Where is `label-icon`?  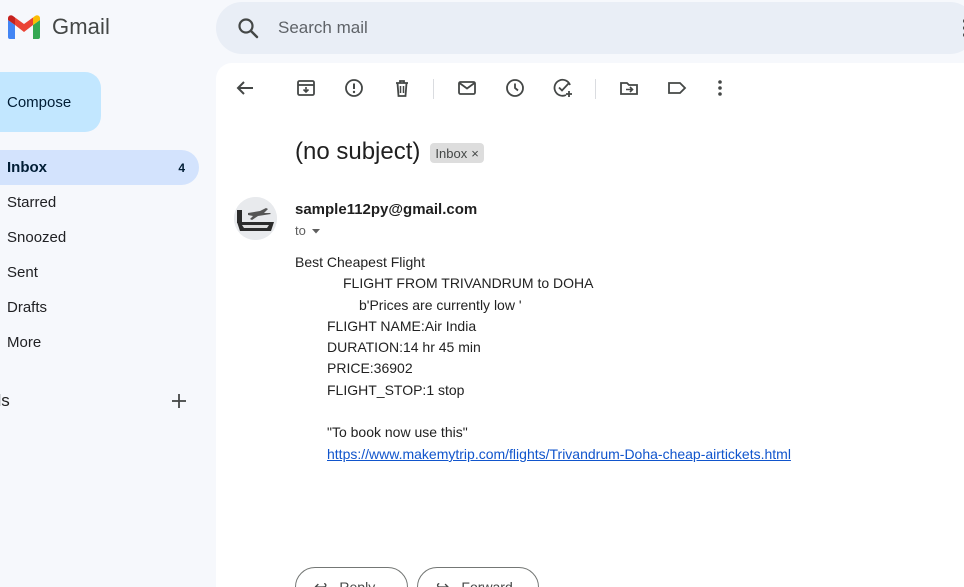
label-icon is located at coordinates (677, 88).